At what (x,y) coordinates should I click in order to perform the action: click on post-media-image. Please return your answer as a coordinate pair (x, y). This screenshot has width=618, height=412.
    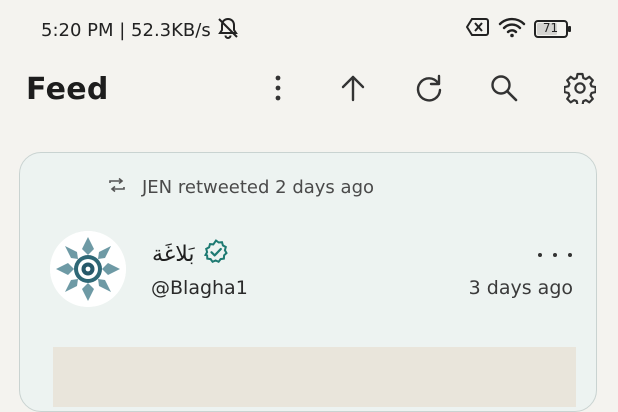
    Looking at the image, I should click on (314, 377).